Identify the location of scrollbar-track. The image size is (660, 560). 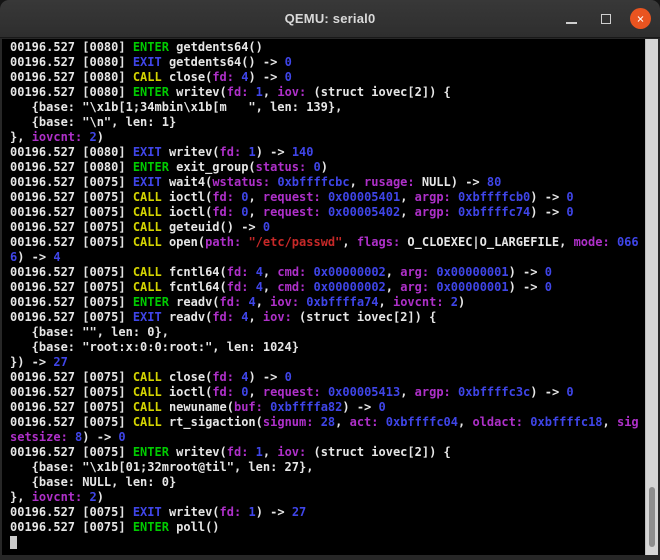
(651, 297).